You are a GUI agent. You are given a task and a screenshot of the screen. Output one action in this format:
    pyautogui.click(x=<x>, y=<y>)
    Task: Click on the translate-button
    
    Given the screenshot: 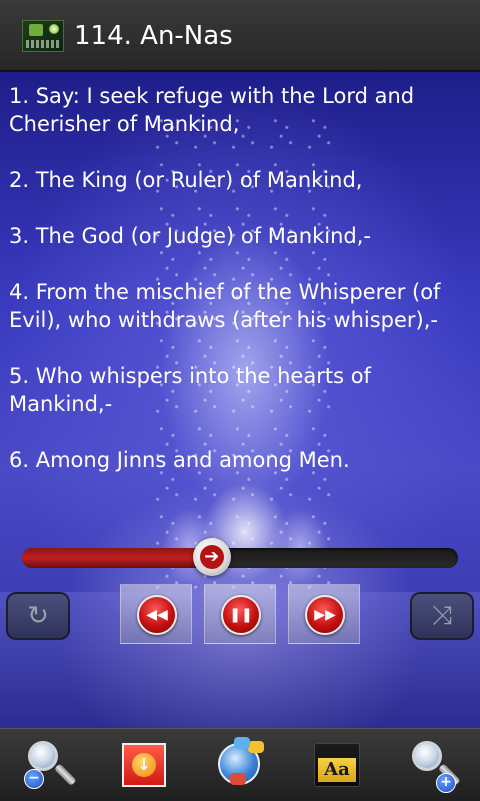 What is the action you would take?
    pyautogui.click(x=242, y=765)
    